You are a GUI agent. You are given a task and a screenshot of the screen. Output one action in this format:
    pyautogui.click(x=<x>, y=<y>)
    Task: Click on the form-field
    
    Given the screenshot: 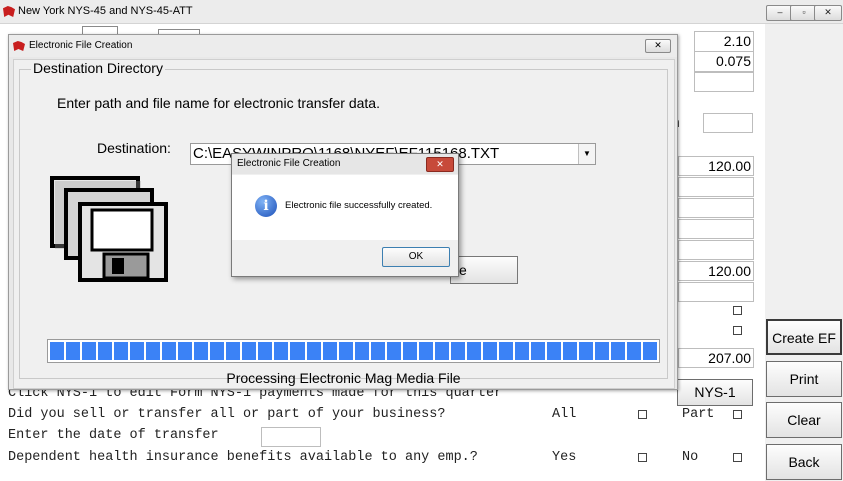 What is the action you would take?
    pyautogui.click(x=728, y=123)
    